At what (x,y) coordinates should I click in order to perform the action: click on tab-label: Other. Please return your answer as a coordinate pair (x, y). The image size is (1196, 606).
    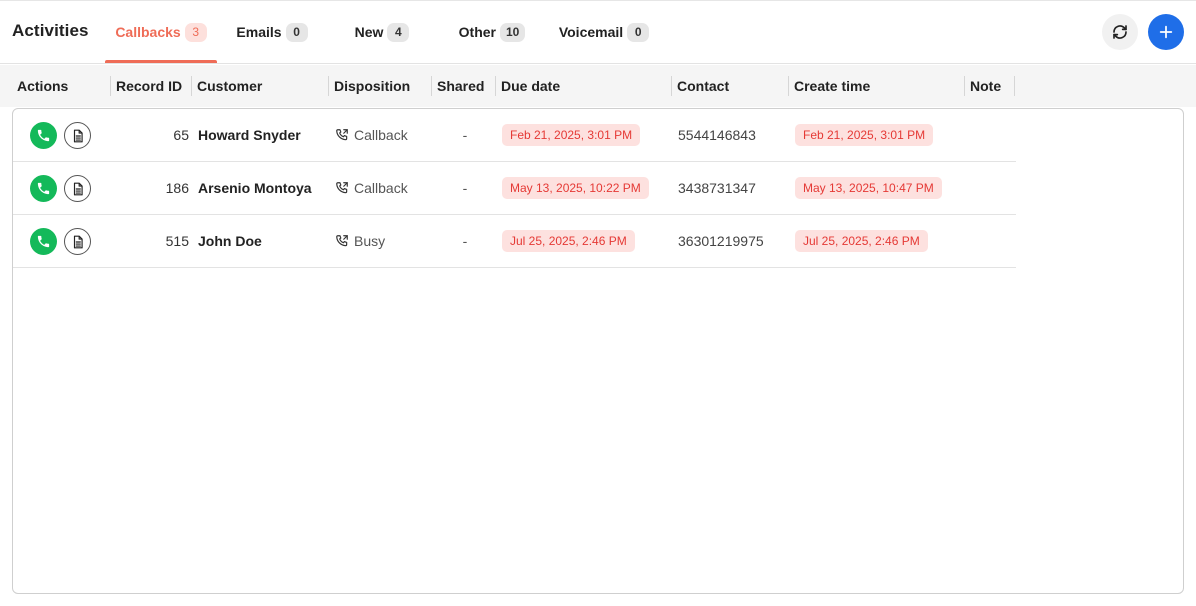
    Looking at the image, I should click on (477, 32).